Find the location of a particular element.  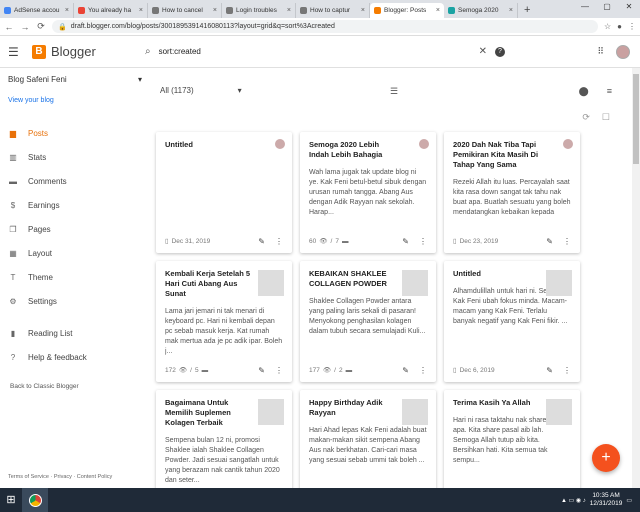

post-card: Untitled ▯ Dec 31, 2019 ✎ ⋮ is located at coordinates (224, 192).